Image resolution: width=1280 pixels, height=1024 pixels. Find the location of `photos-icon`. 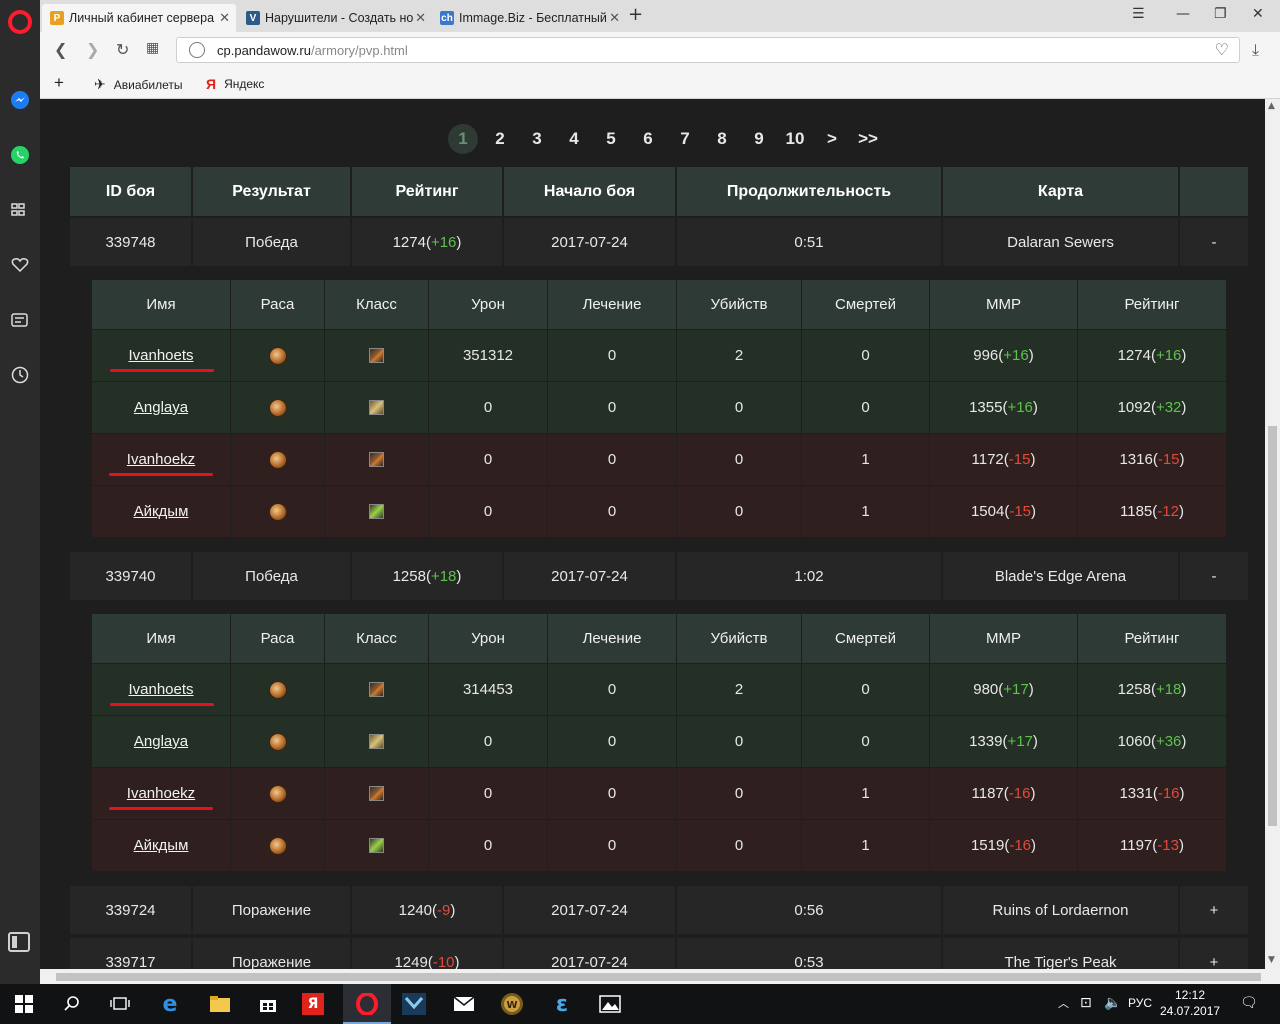

photos-icon is located at coordinates (610, 1004).